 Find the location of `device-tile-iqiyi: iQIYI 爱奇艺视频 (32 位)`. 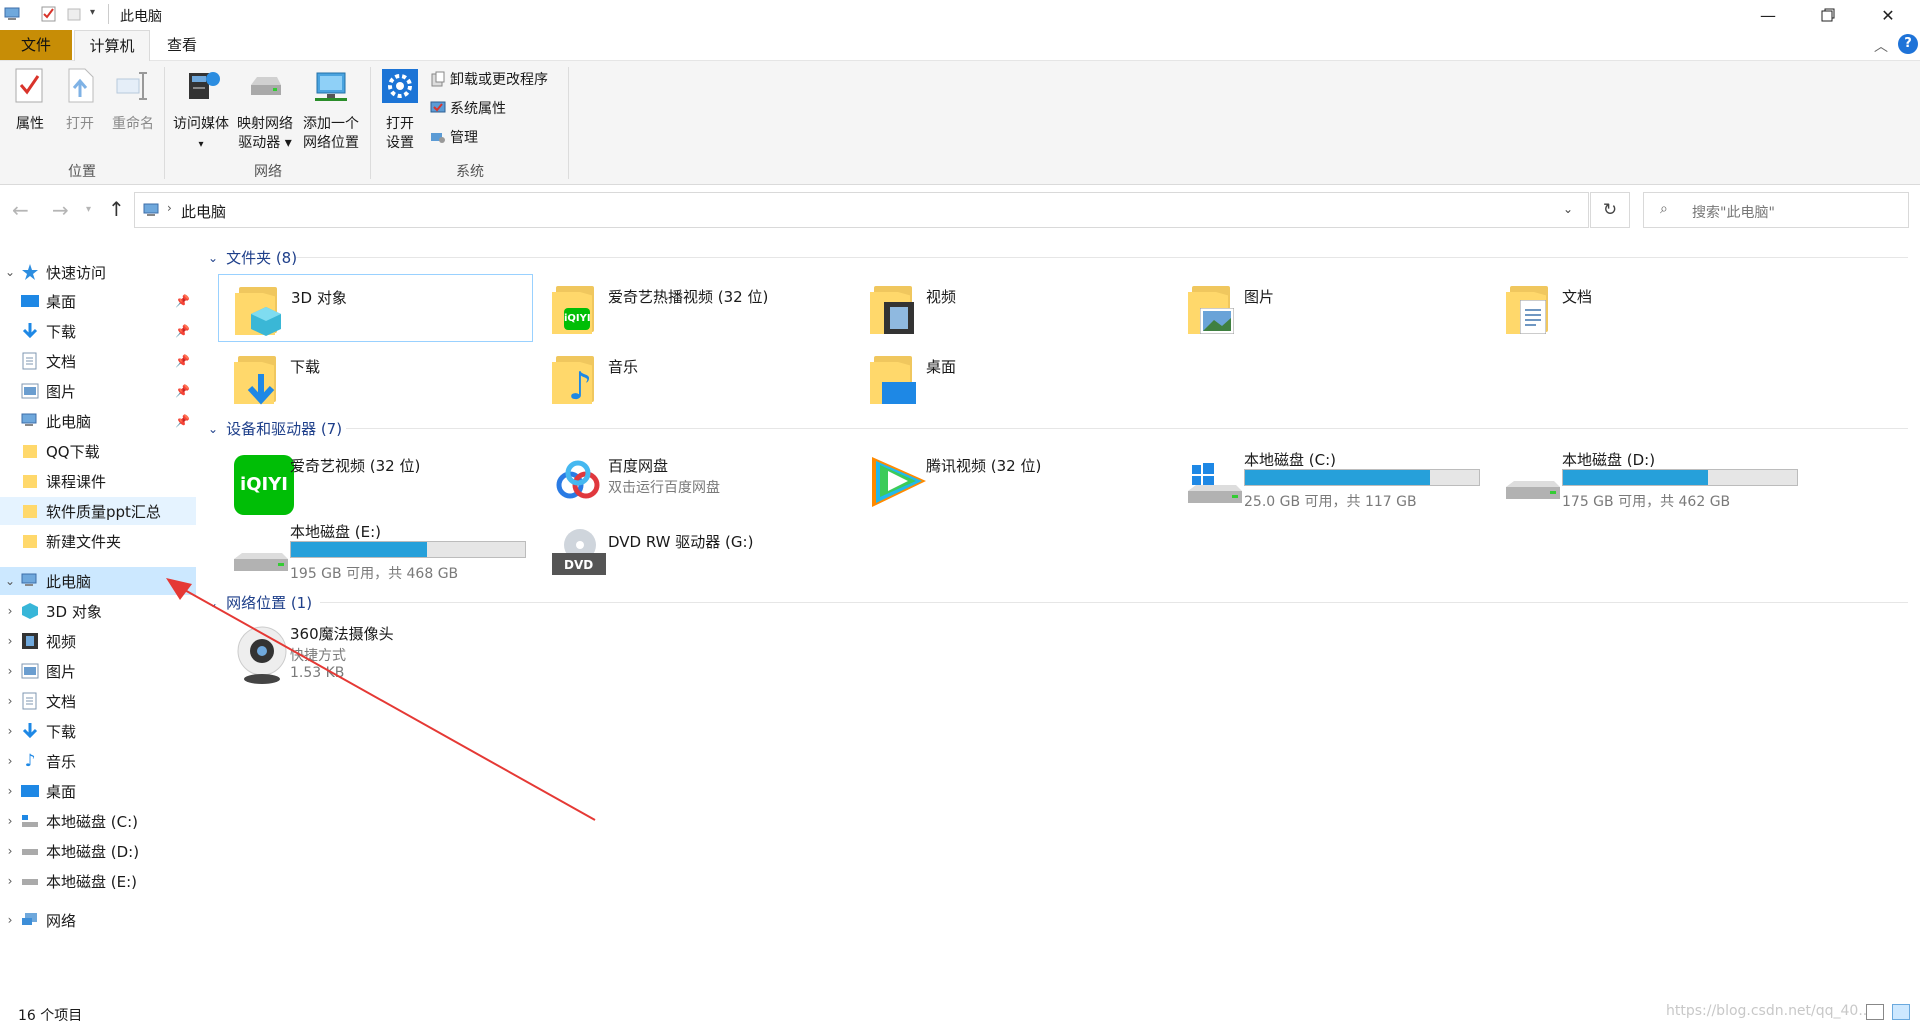

device-tile-iqiyi: iQIYI 爱奇艺视频 (32 位) is located at coordinates (375, 479).